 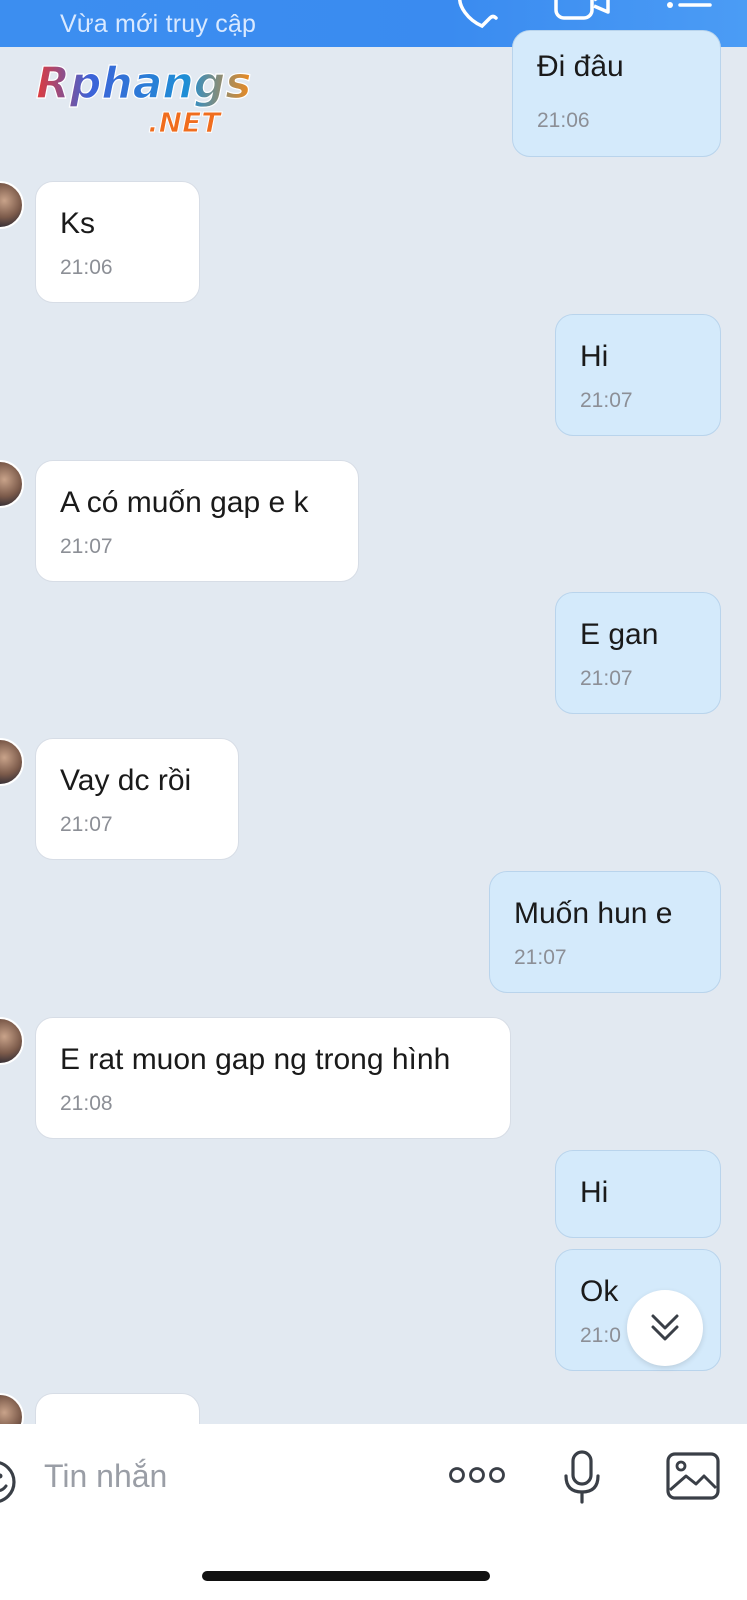 I want to click on scroll-to-bottom-button, so click(x=665, y=1328).